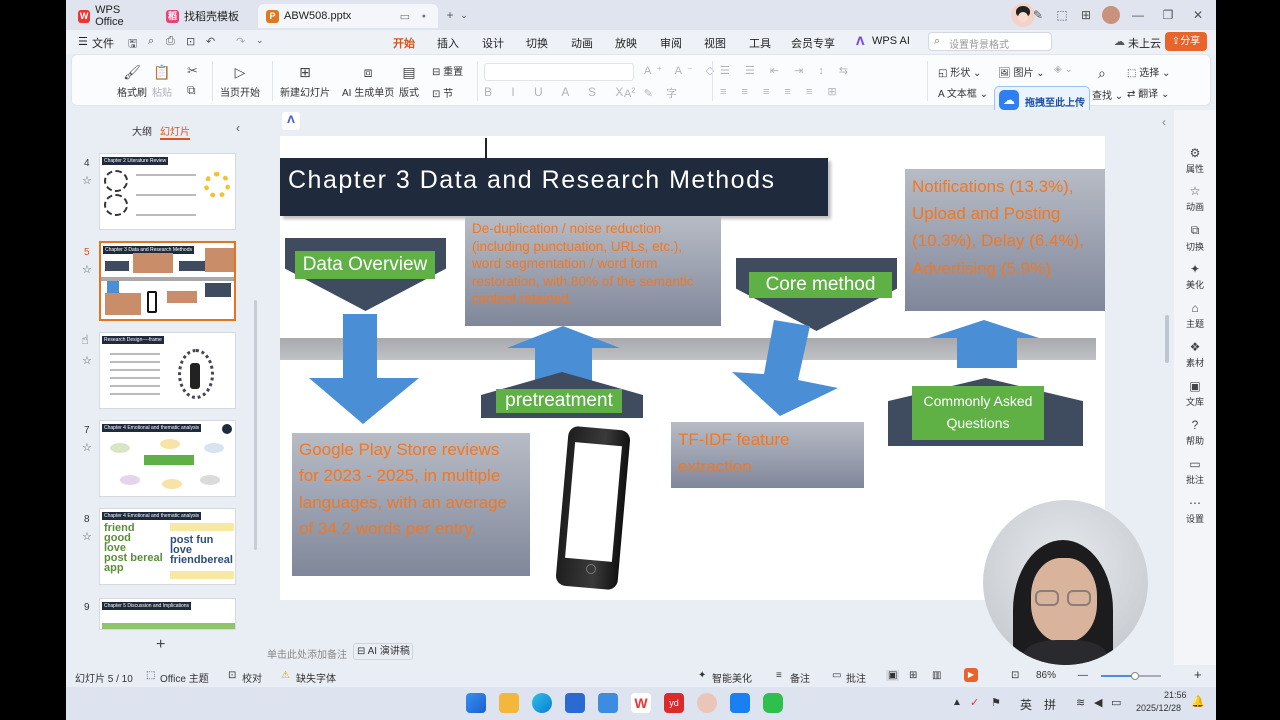 The width and height of the screenshot is (1280, 720). What do you see at coordinates (167, 370) in the screenshot?
I see `slide-thumbnail-6: Research Design----frame` at bounding box center [167, 370].